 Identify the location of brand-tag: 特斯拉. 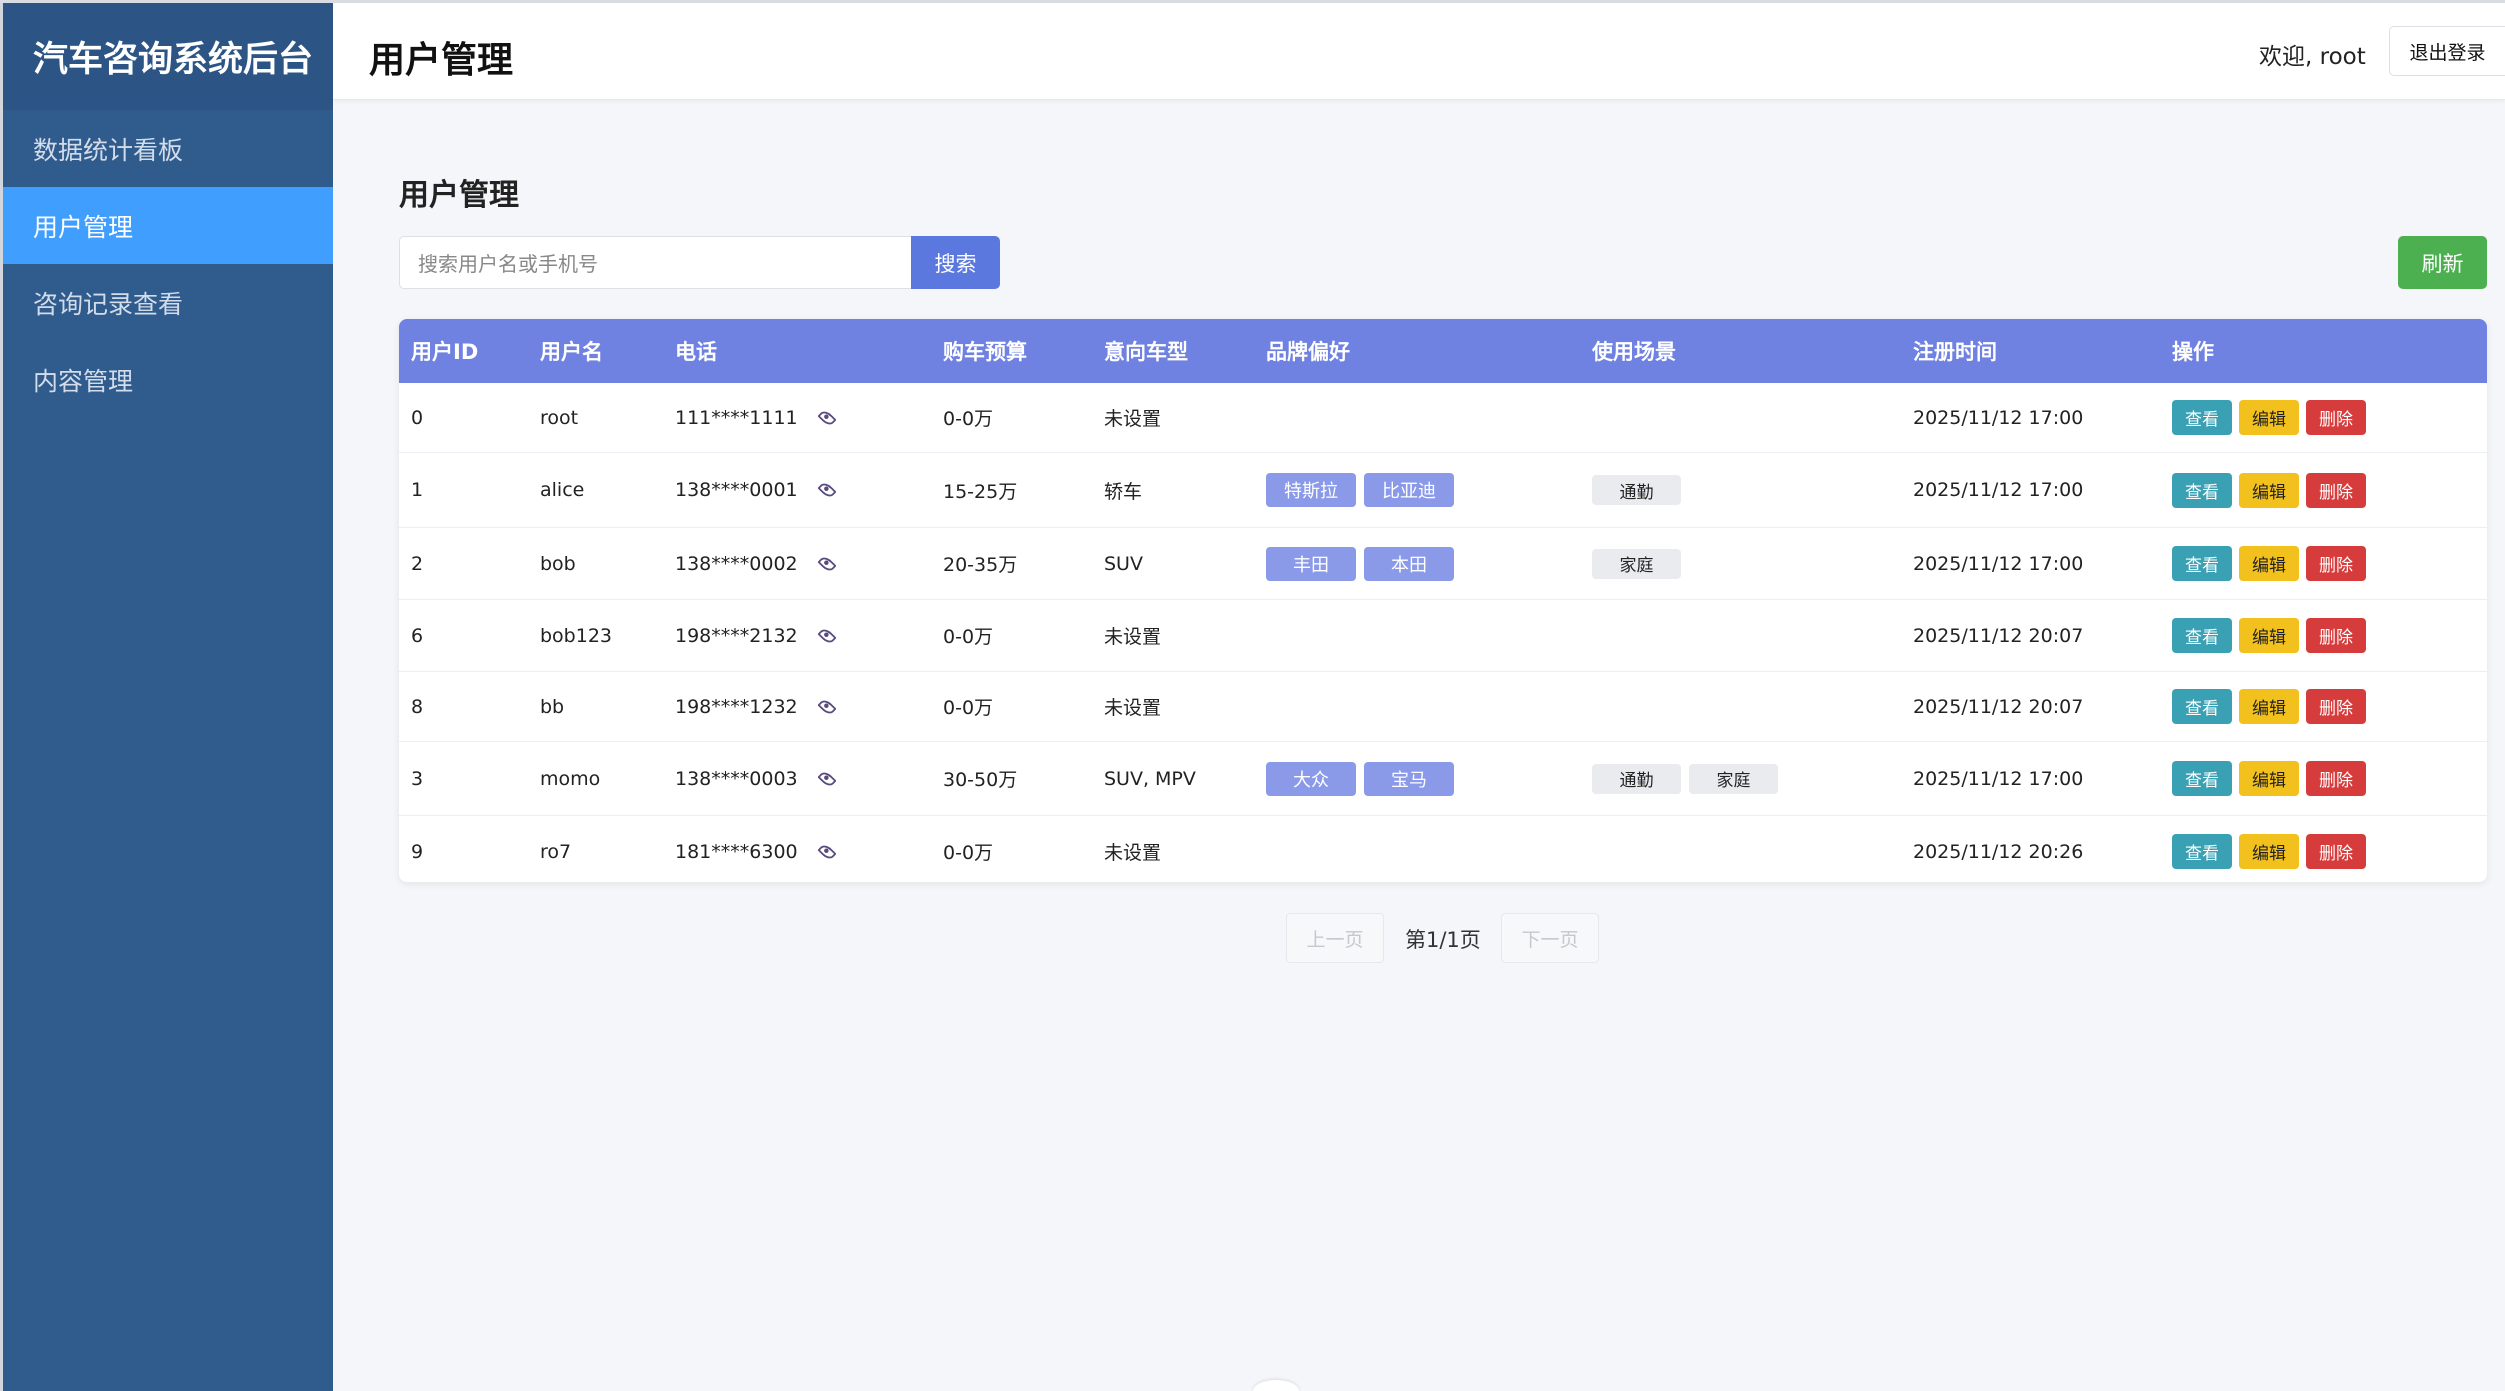
(1311, 490).